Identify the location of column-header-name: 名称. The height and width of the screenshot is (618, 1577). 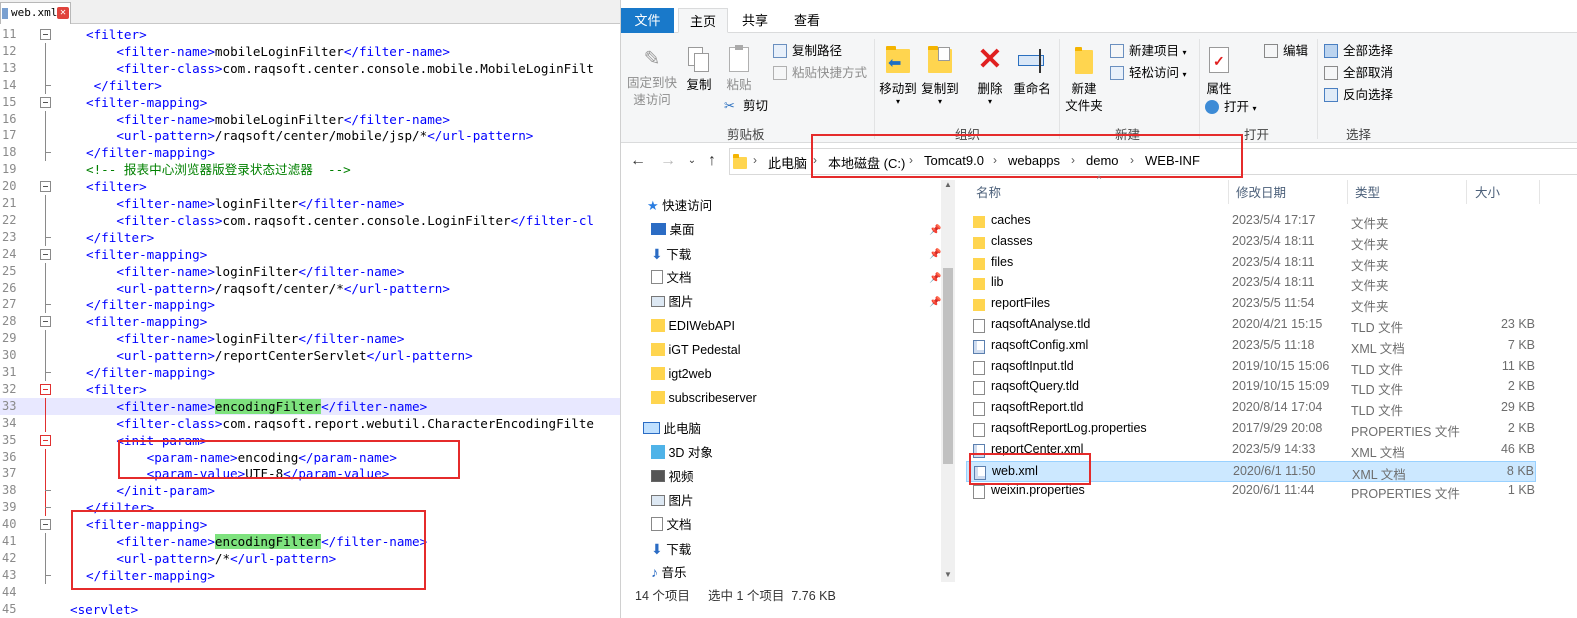
(988, 193).